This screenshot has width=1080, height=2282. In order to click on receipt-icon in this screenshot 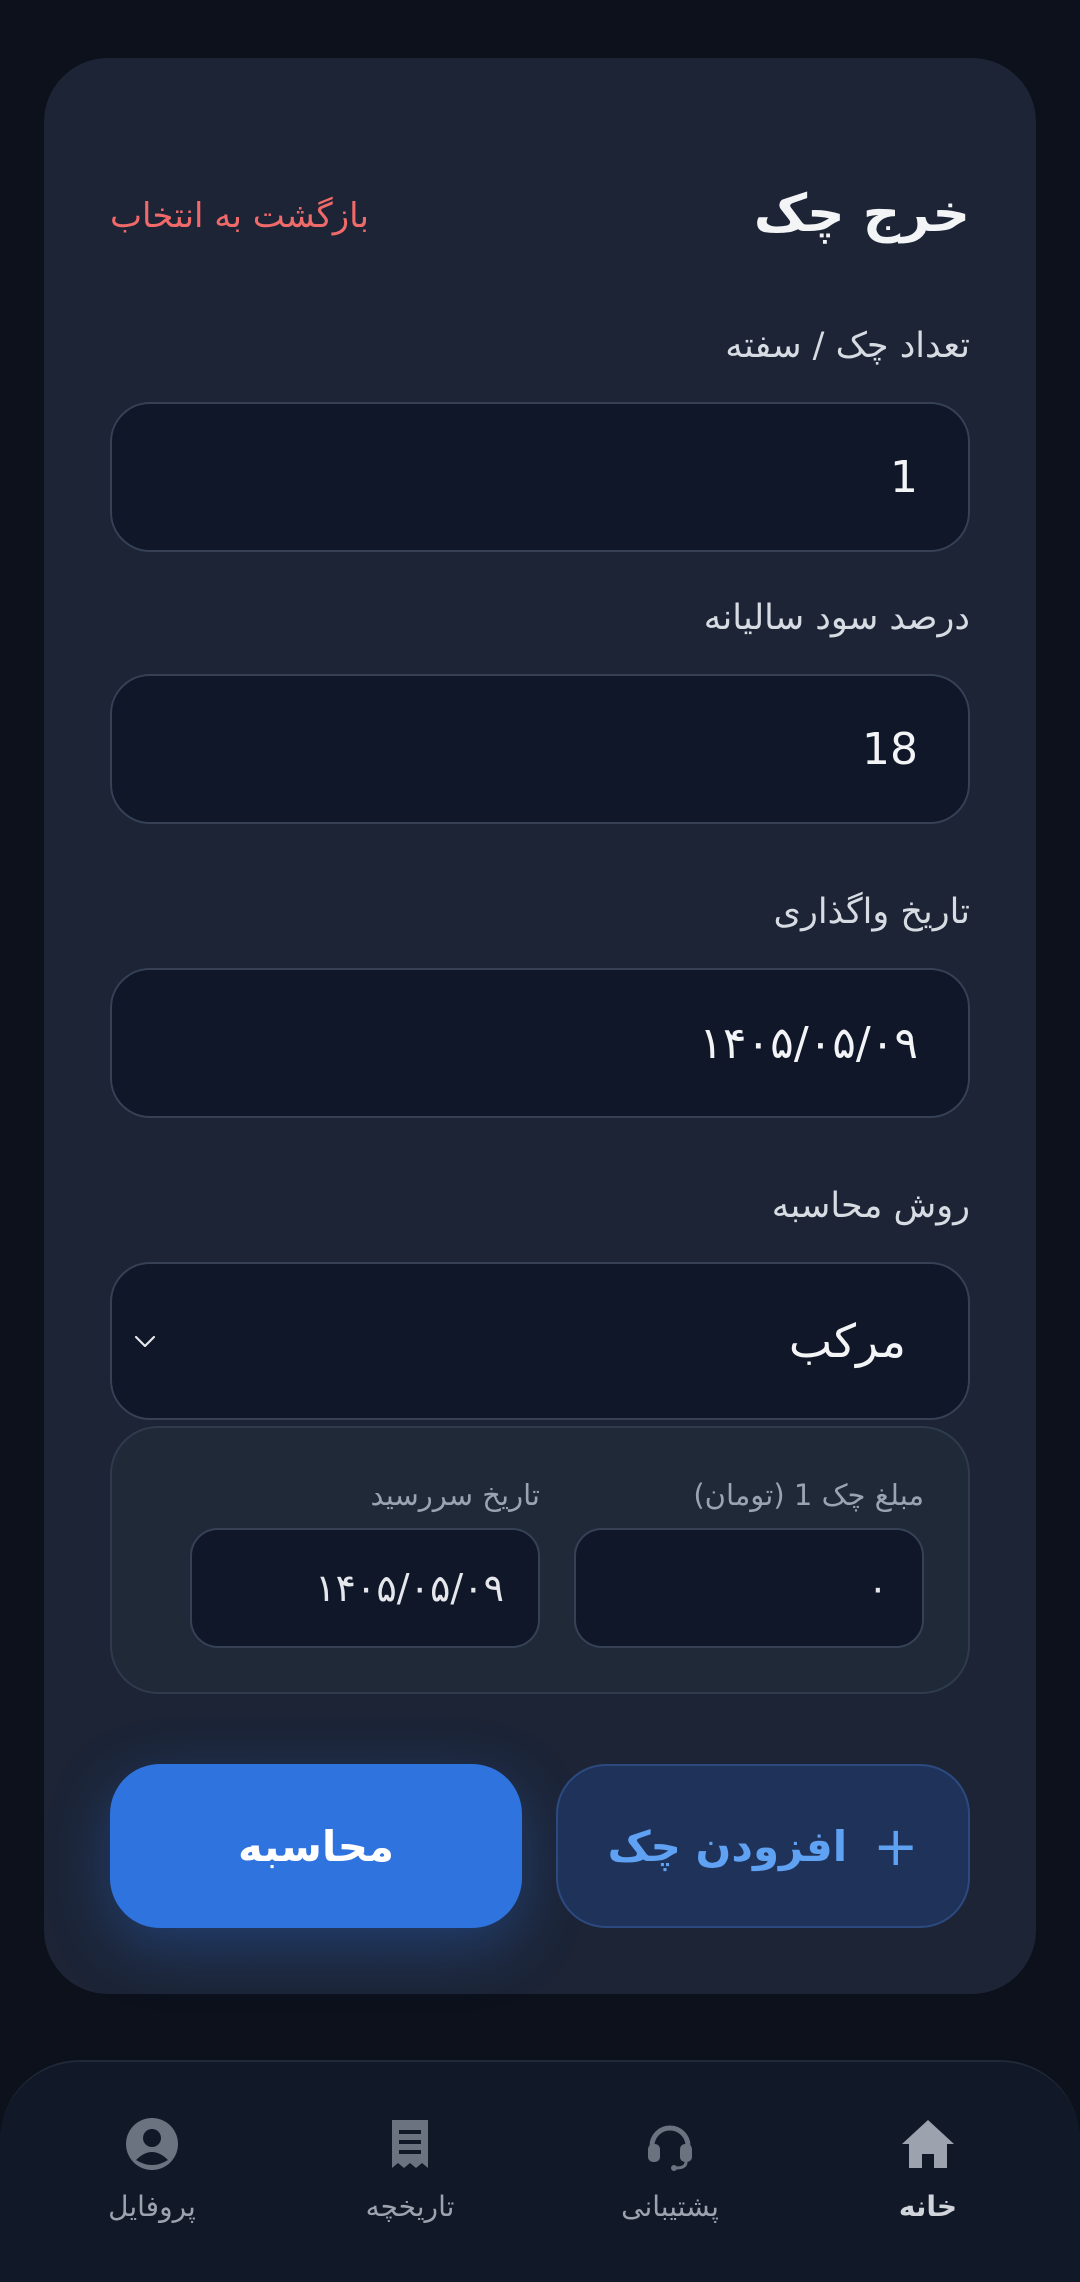, I will do `click(410, 2144)`.